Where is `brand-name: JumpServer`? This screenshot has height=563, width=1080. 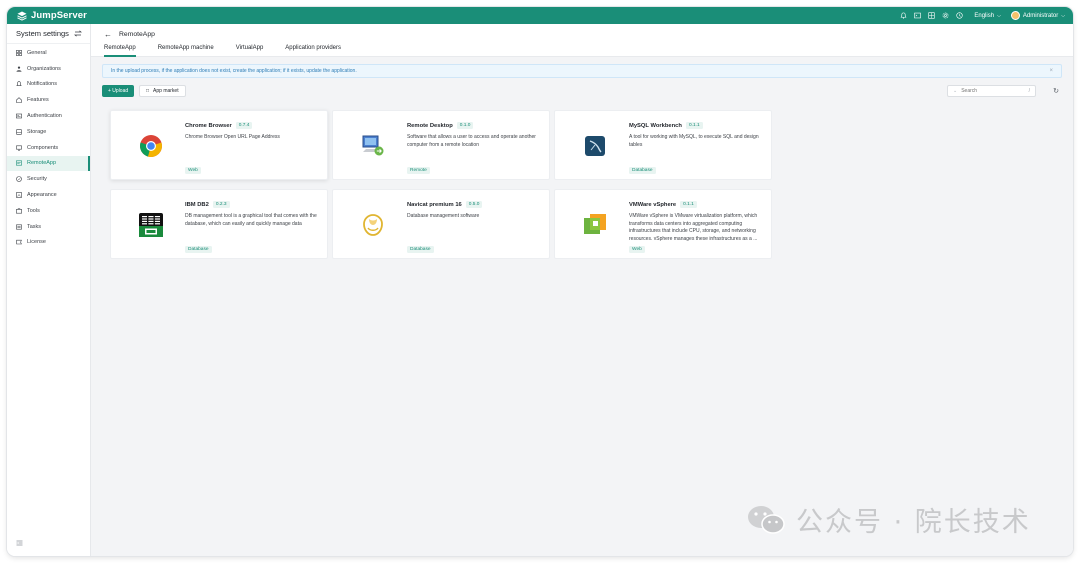
brand-name: JumpServer is located at coordinates (59, 15).